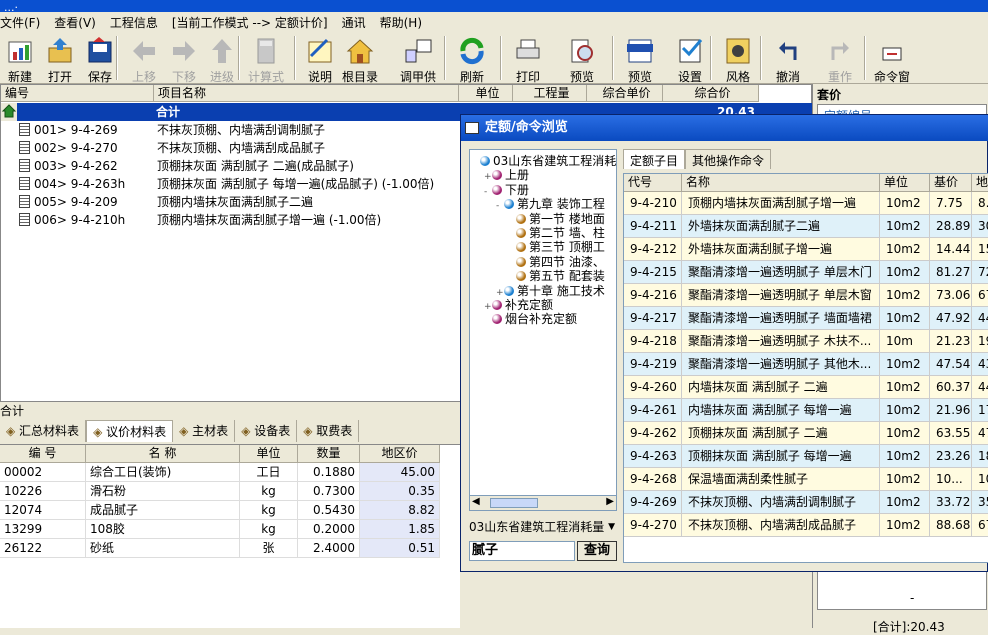 This screenshot has width=988, height=635. Describe the element at coordinates (806, 295) in the screenshot. I see `table-row: 9-4-216聚酯清漆增一遍透明腻子 单层木窗10m273.0667` at that location.